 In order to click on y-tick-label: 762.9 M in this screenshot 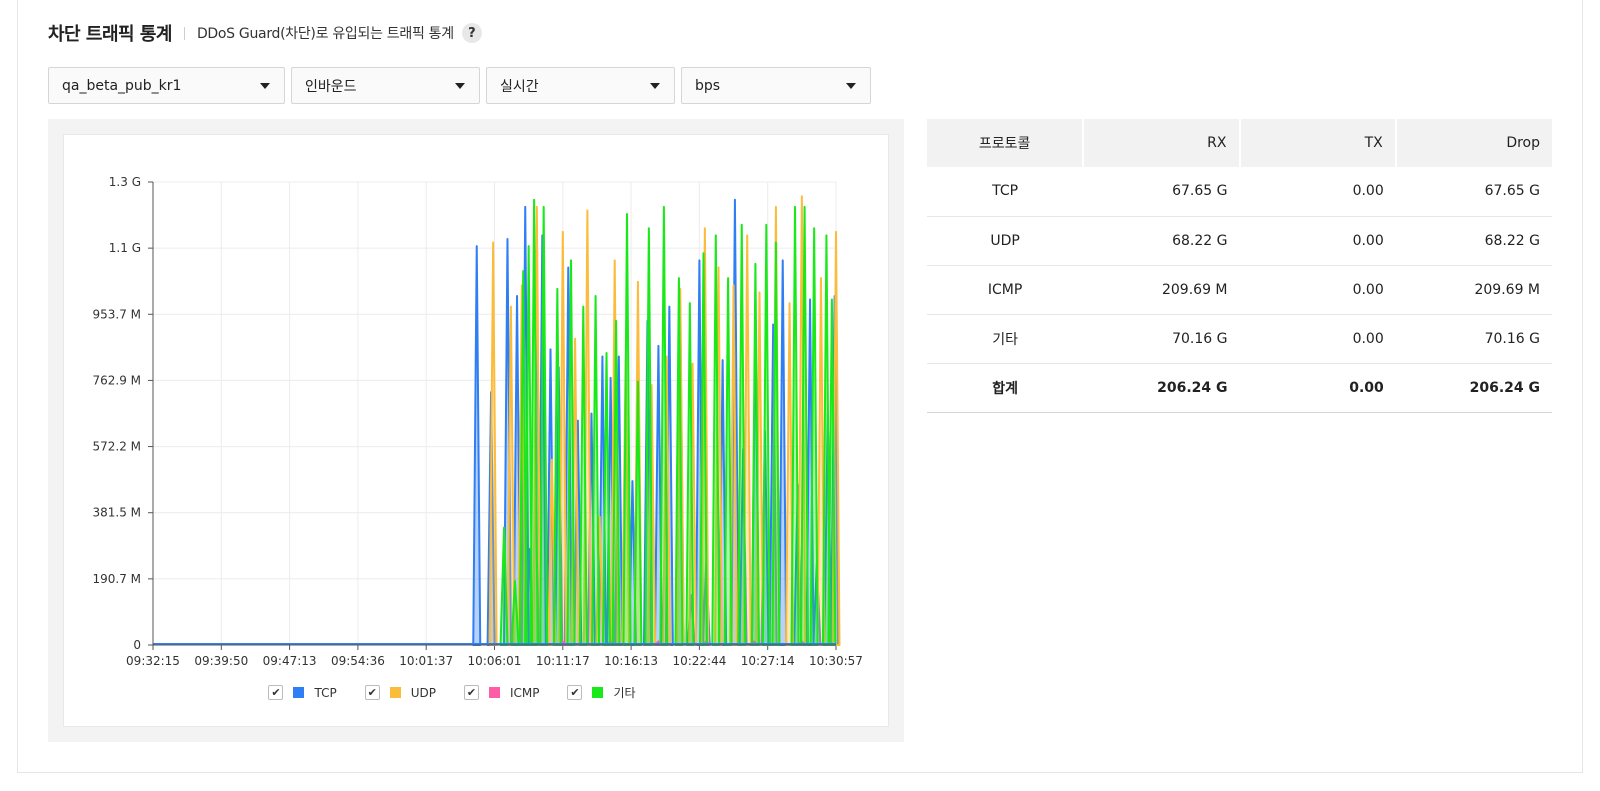, I will do `click(116, 380)`.